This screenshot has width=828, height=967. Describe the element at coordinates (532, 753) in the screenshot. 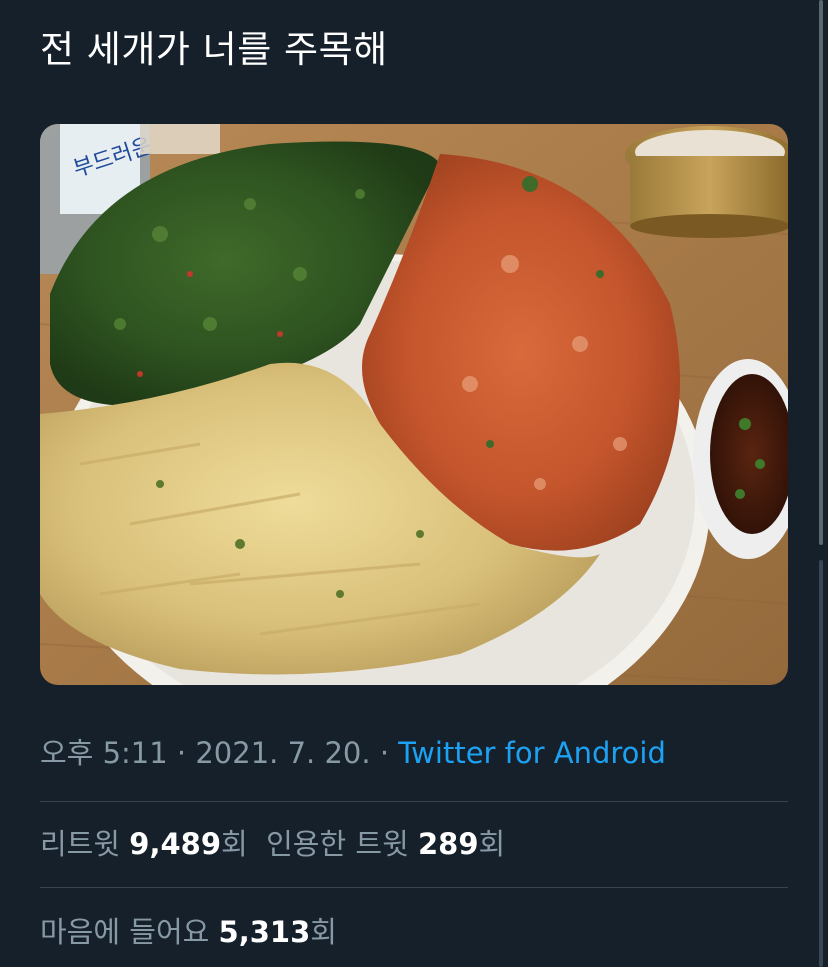

I see `tweet-source-link: Twitter for Android` at that location.